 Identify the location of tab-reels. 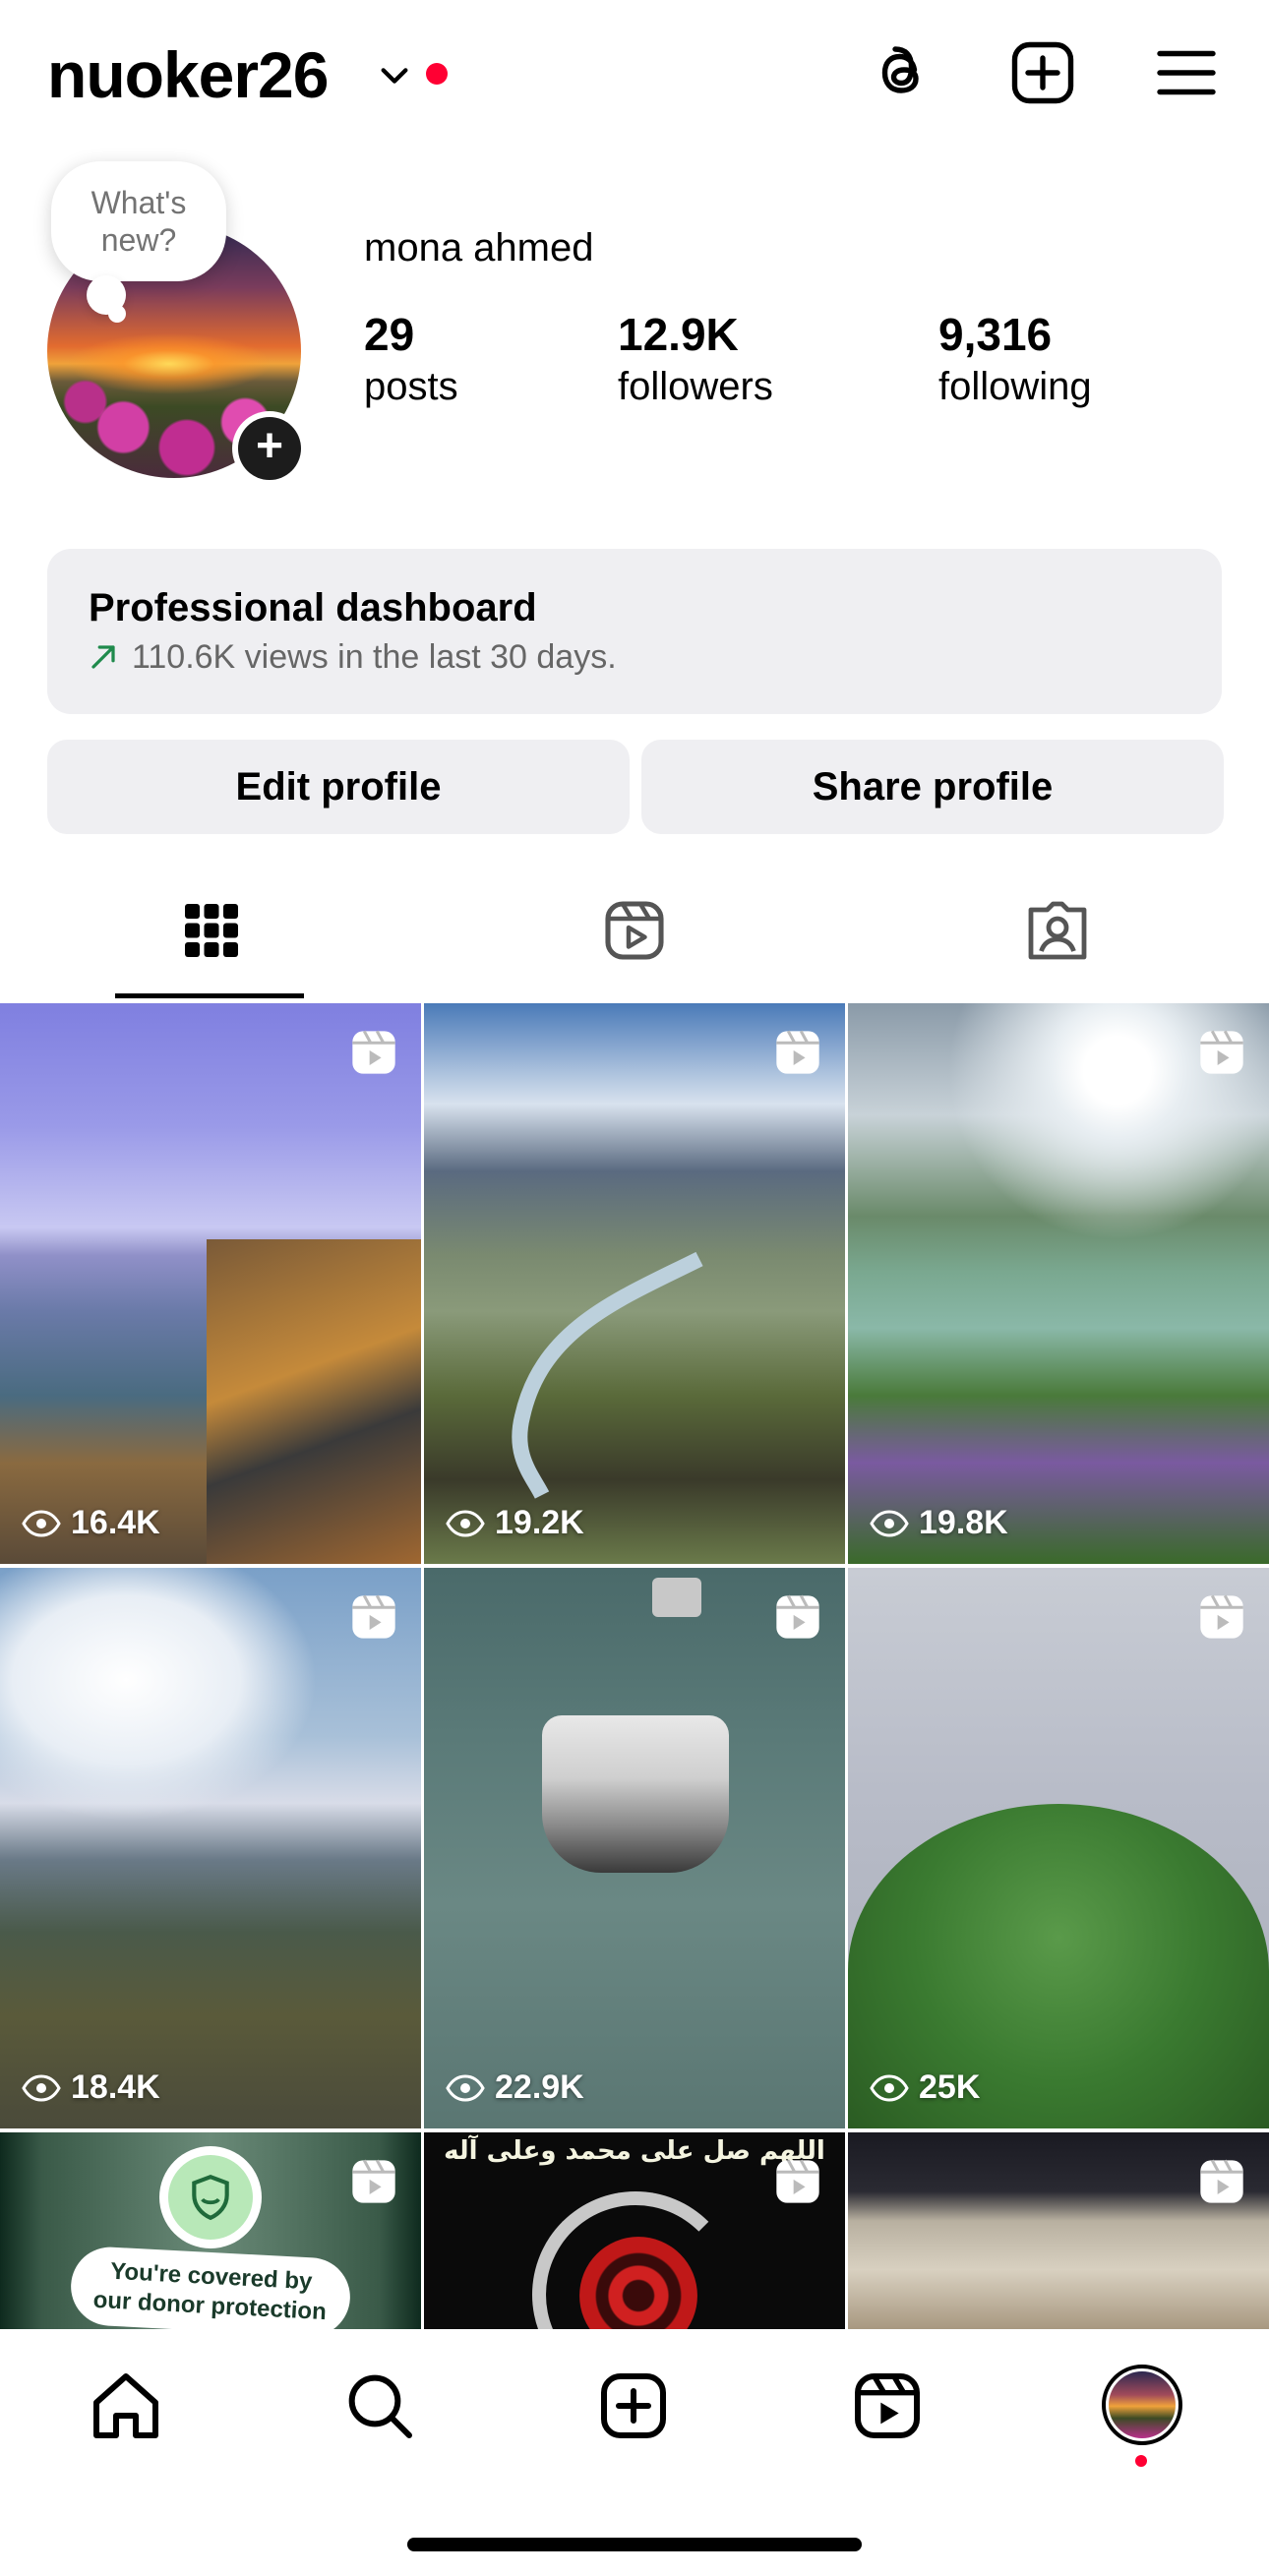
(634, 931).